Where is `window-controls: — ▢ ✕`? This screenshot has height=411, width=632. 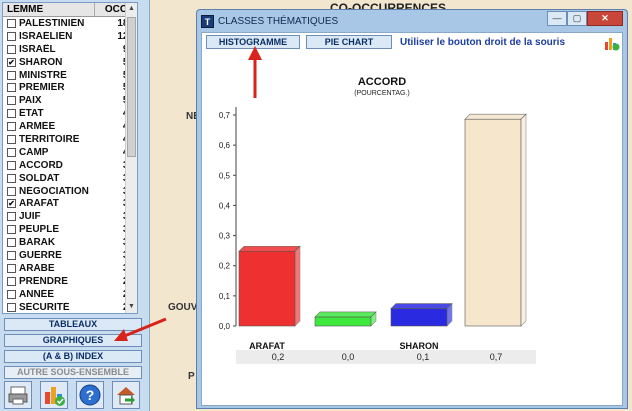
window-controls: — ▢ ✕ is located at coordinates (585, 18).